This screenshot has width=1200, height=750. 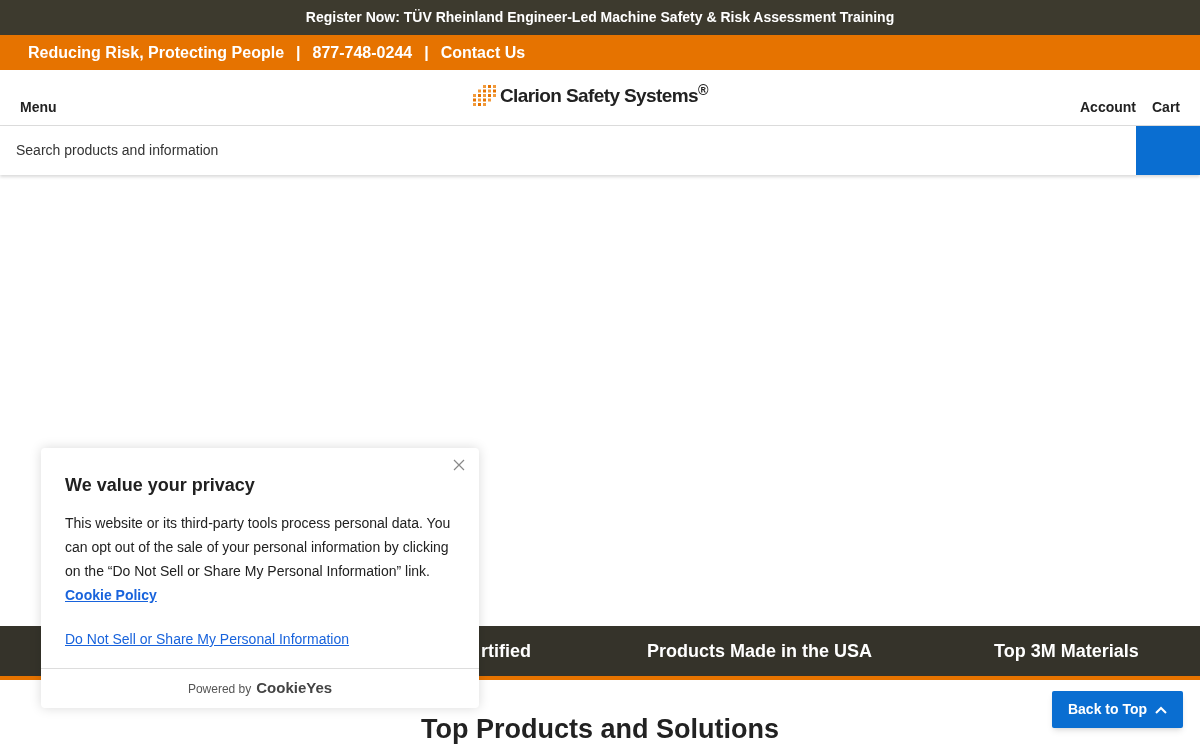 What do you see at coordinates (485, 96) in the screenshot?
I see `logo-icon` at bounding box center [485, 96].